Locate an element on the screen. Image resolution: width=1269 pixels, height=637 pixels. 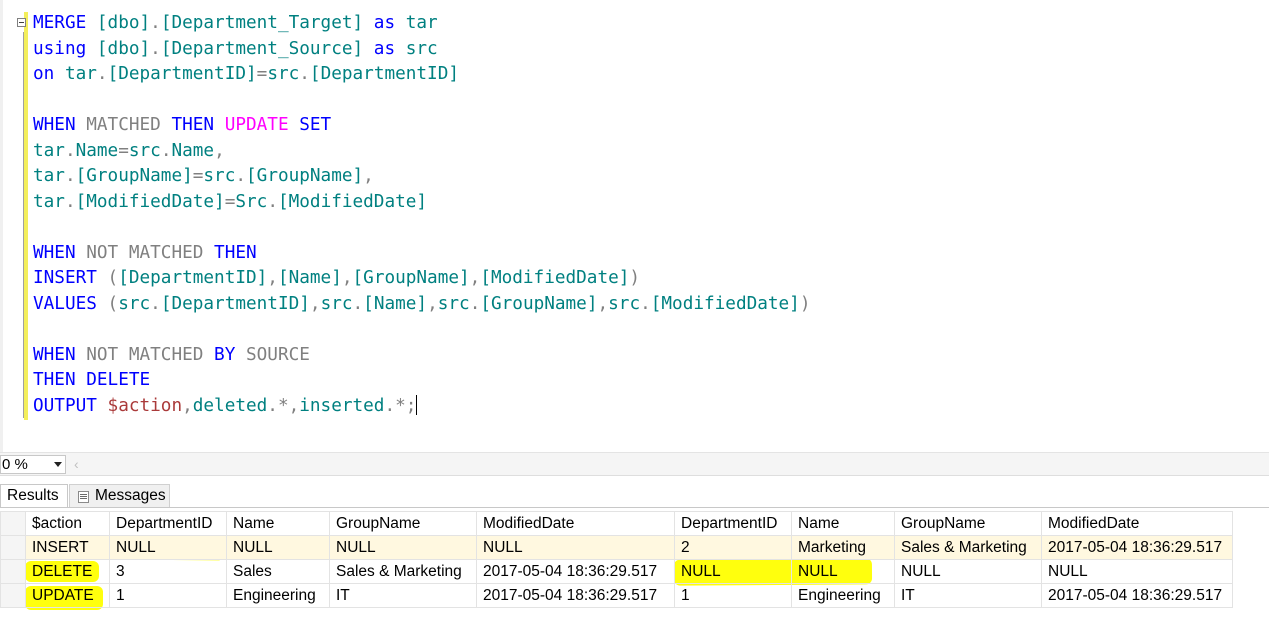
collapse-minus-icon is located at coordinates (21, 22).